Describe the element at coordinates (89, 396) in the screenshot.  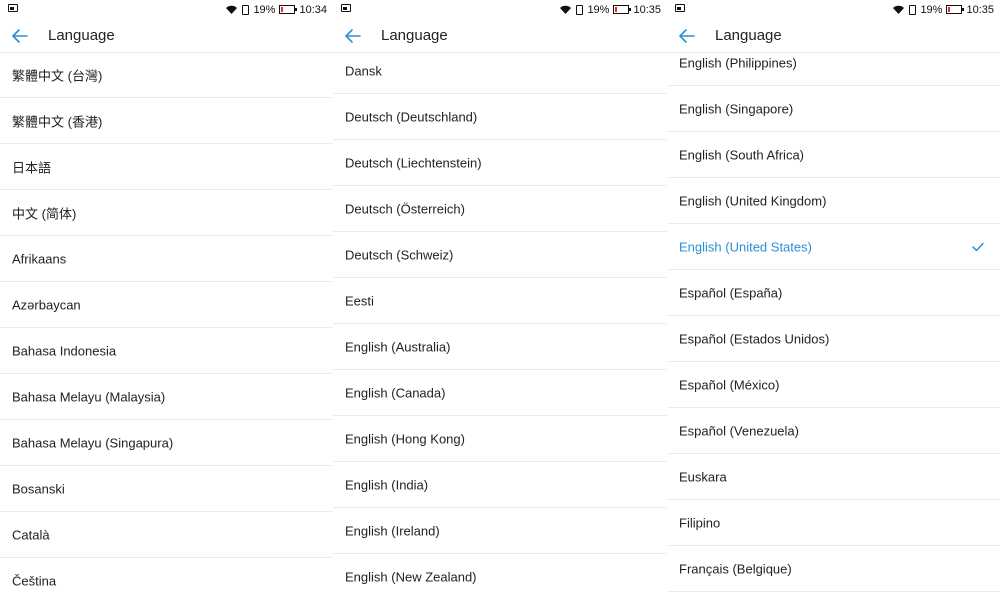
I see `language-label: Bahasa Melayu (Malaysia)` at that location.